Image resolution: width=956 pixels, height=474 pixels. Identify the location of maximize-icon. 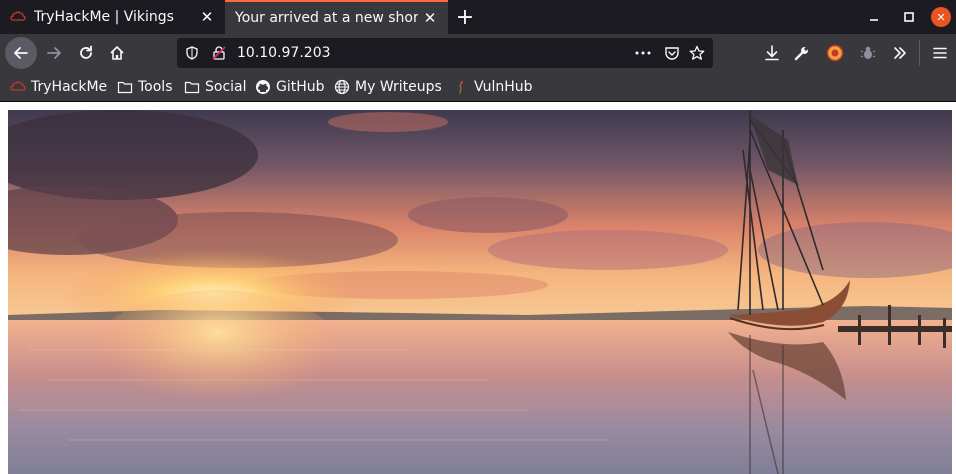
(909, 17).